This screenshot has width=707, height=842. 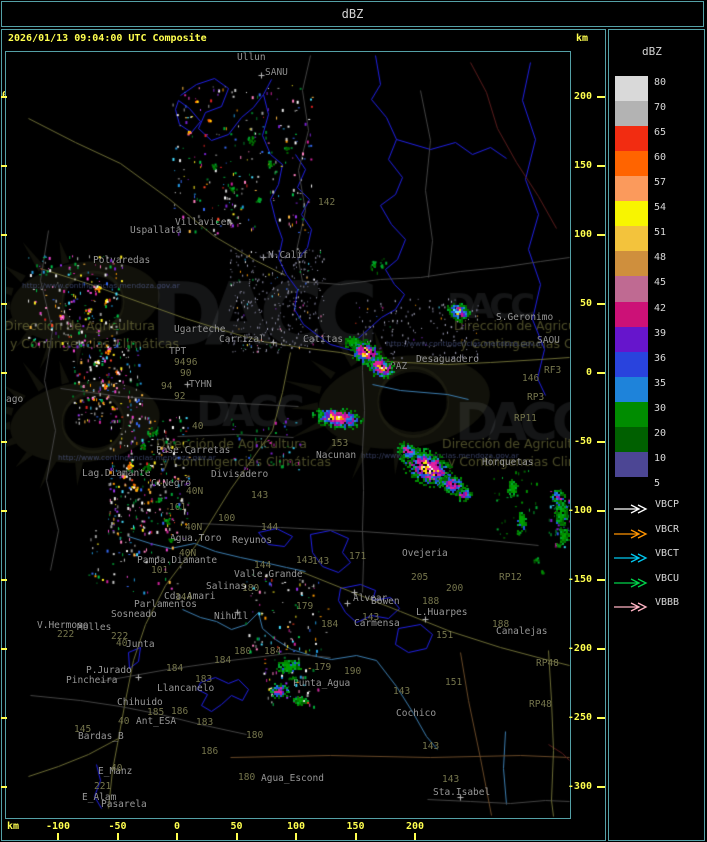 What do you see at coordinates (296, 826) in the screenshot?
I see `bottom-axis-tick-label: 100` at bounding box center [296, 826].